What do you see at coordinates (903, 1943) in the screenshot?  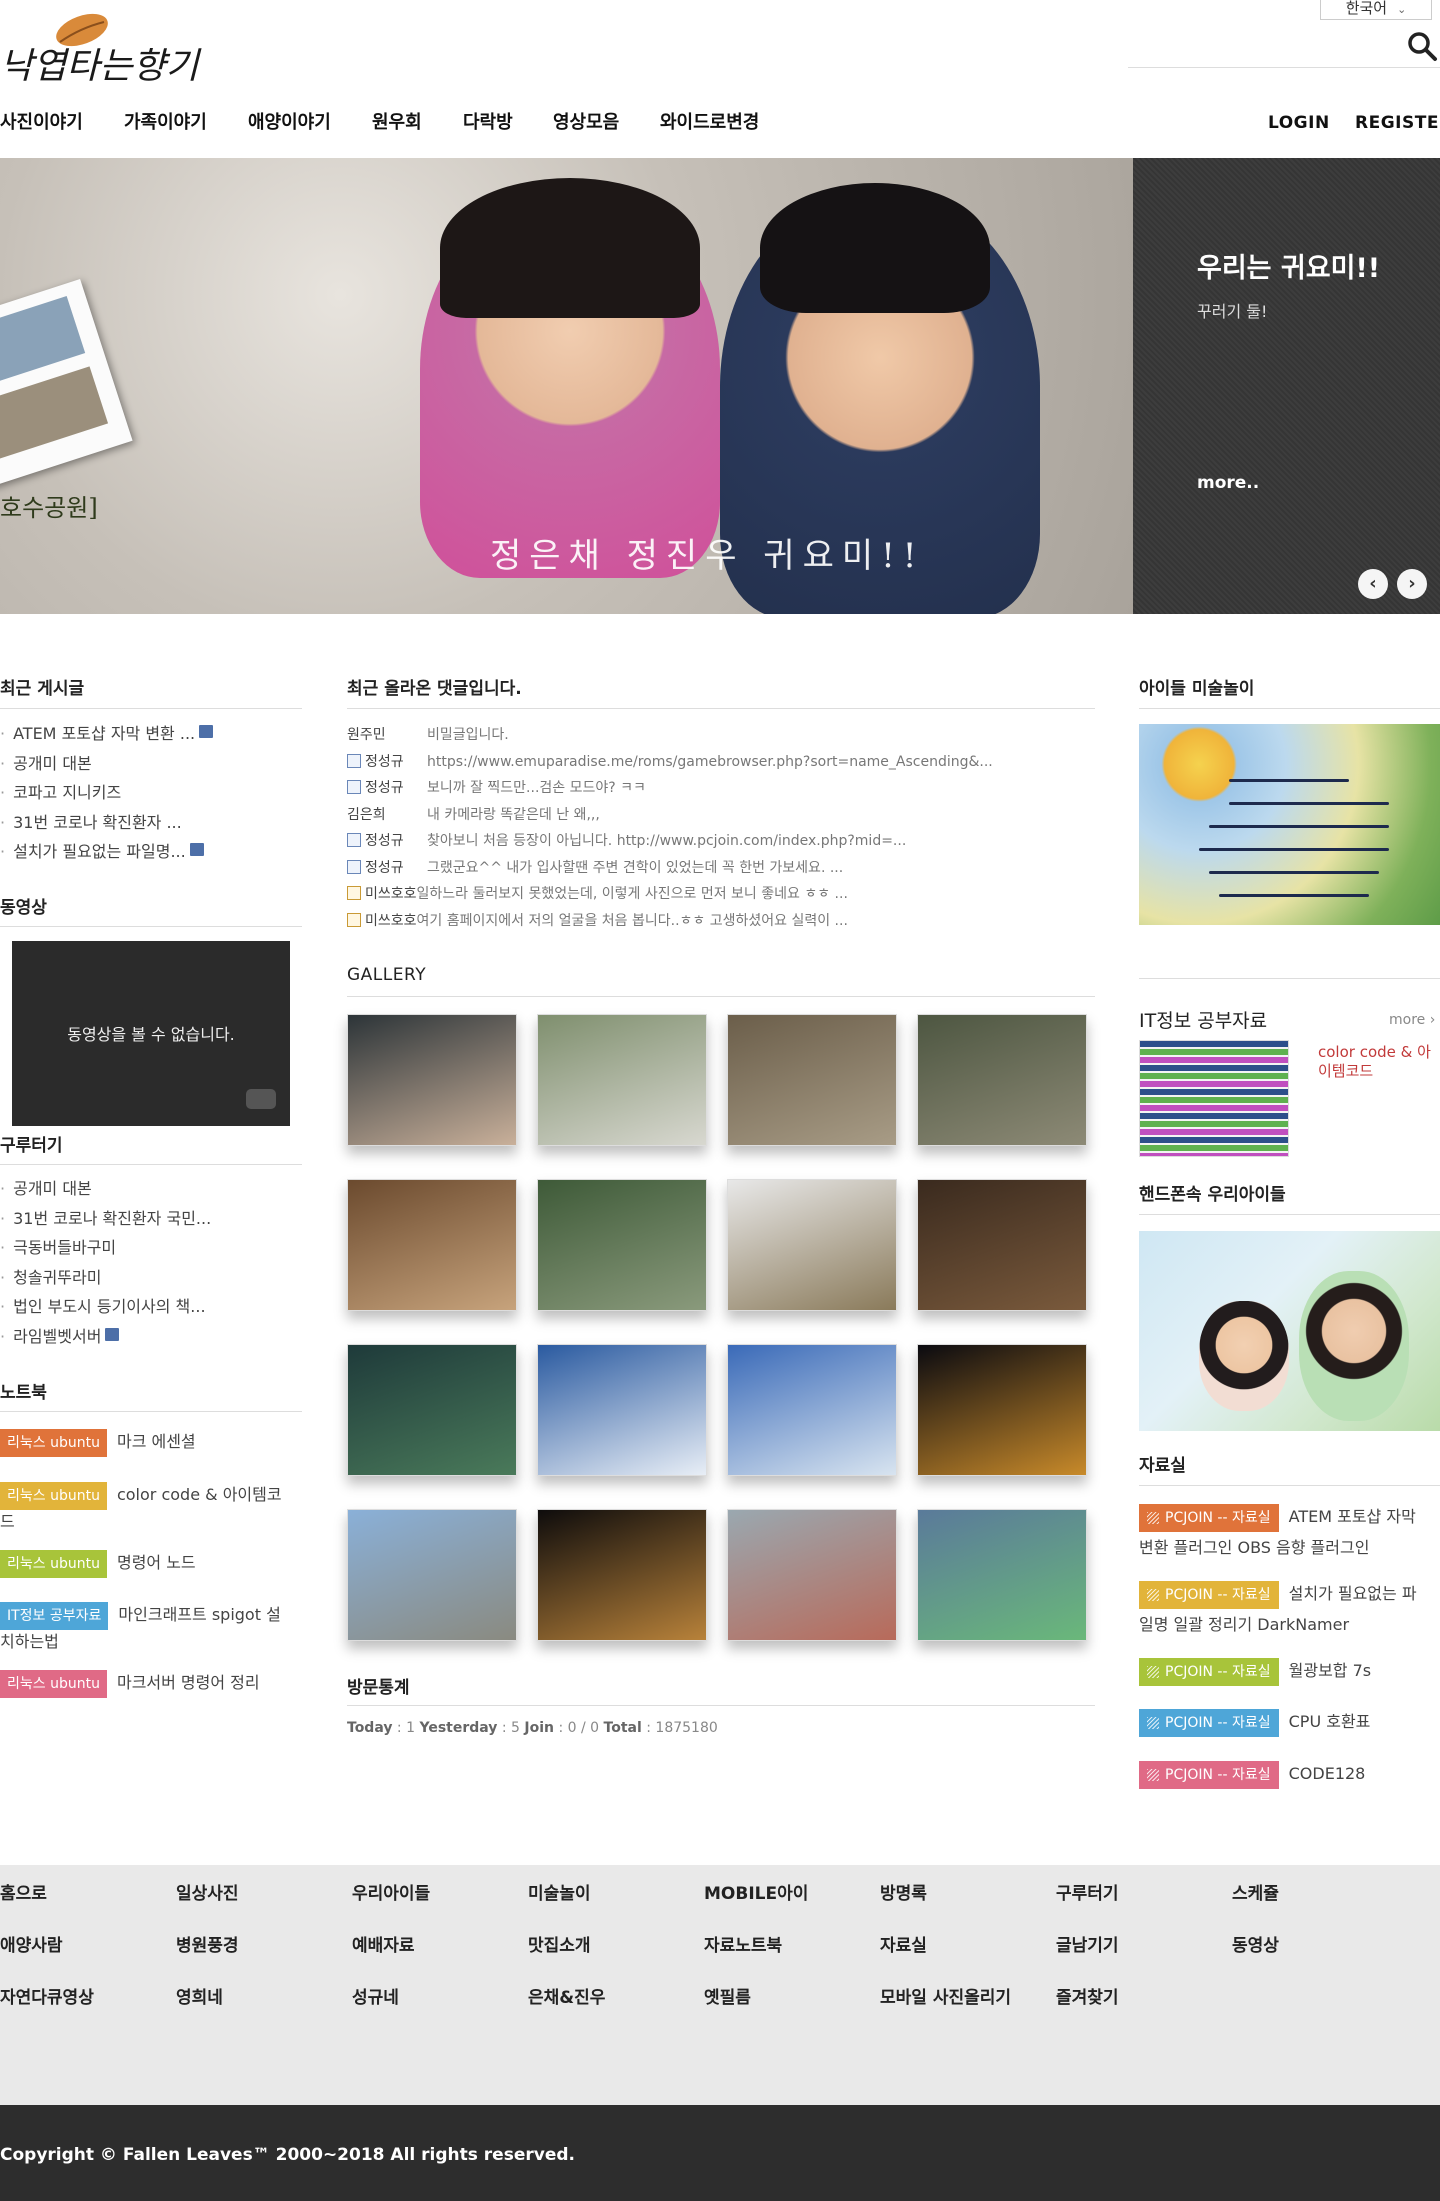 I see `footer-link: 자료실` at bounding box center [903, 1943].